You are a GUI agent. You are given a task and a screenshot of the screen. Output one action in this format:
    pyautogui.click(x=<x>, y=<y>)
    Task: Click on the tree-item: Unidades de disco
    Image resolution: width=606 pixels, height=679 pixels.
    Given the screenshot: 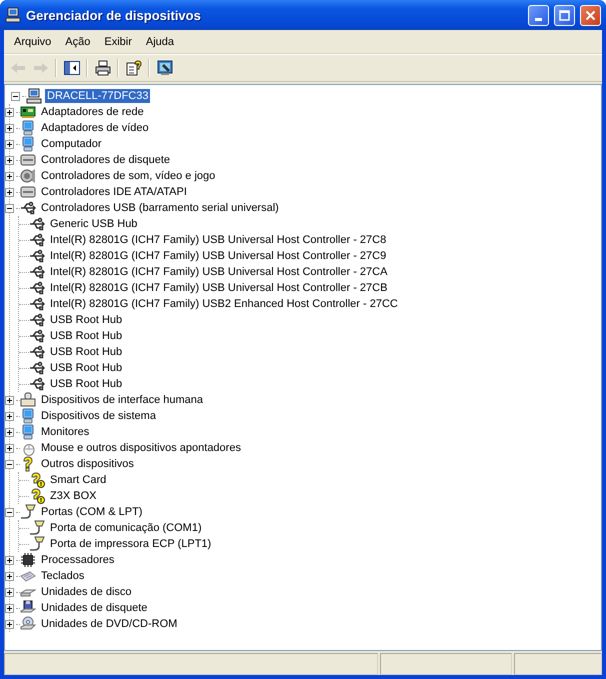 What is the action you would take?
    pyautogui.click(x=86, y=592)
    